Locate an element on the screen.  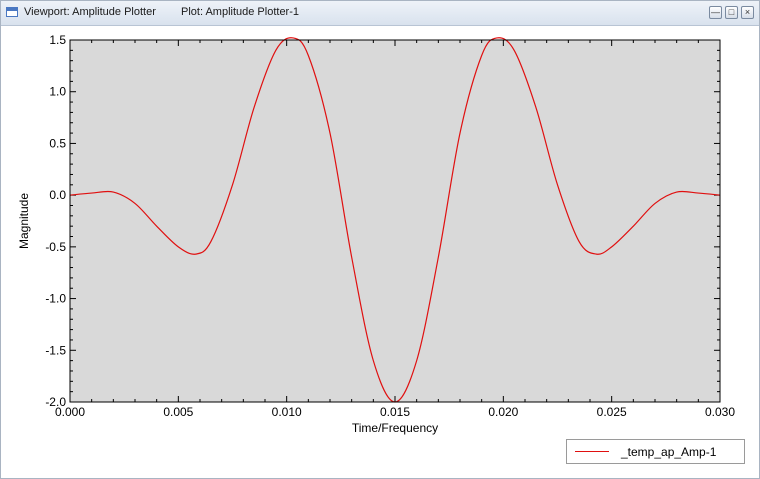
close-icon: × is located at coordinates (747, 12).